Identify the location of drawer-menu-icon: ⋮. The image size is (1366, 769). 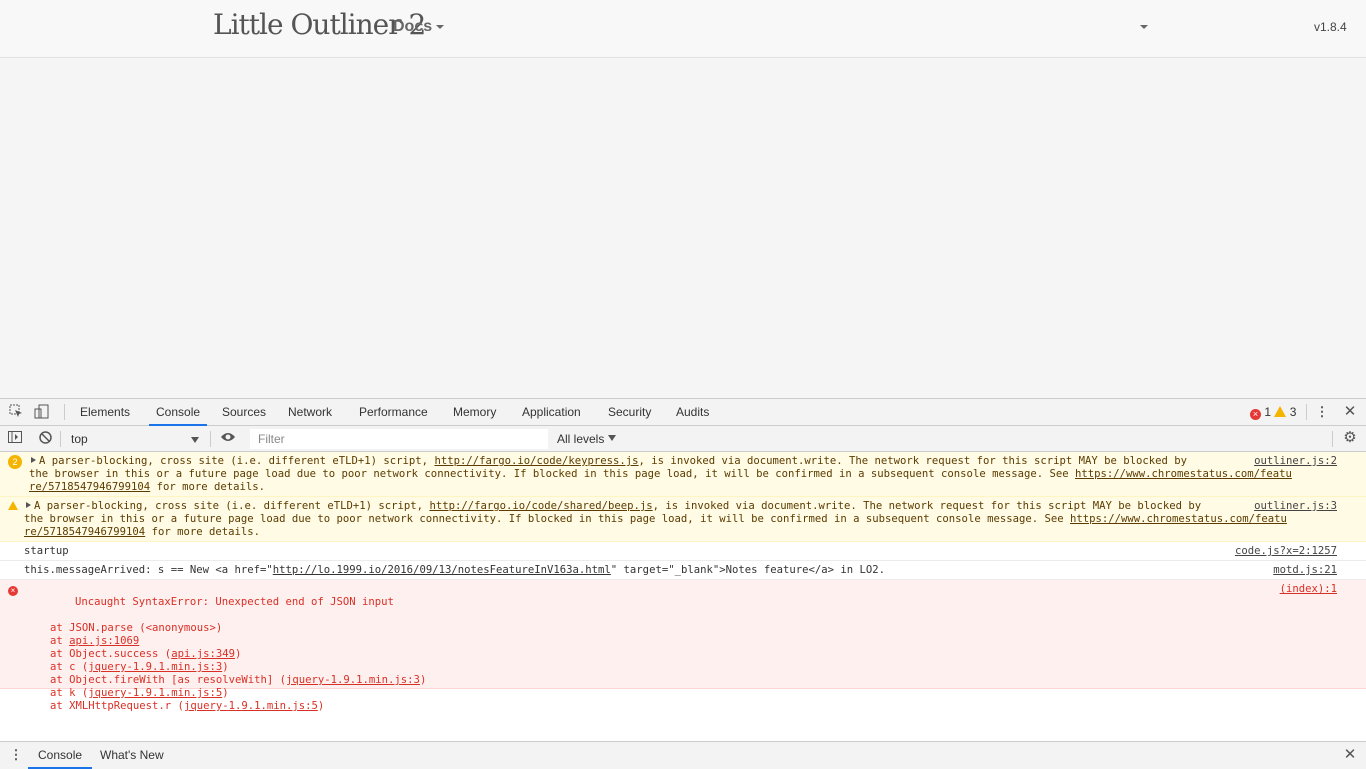
(16, 755).